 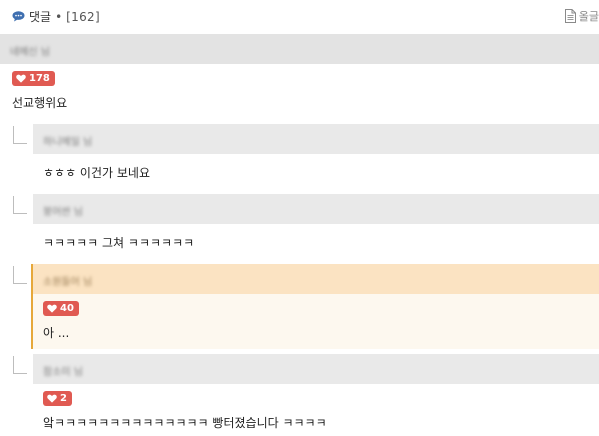 What do you see at coordinates (57, 398) in the screenshot?
I see `like-badge: 2` at bounding box center [57, 398].